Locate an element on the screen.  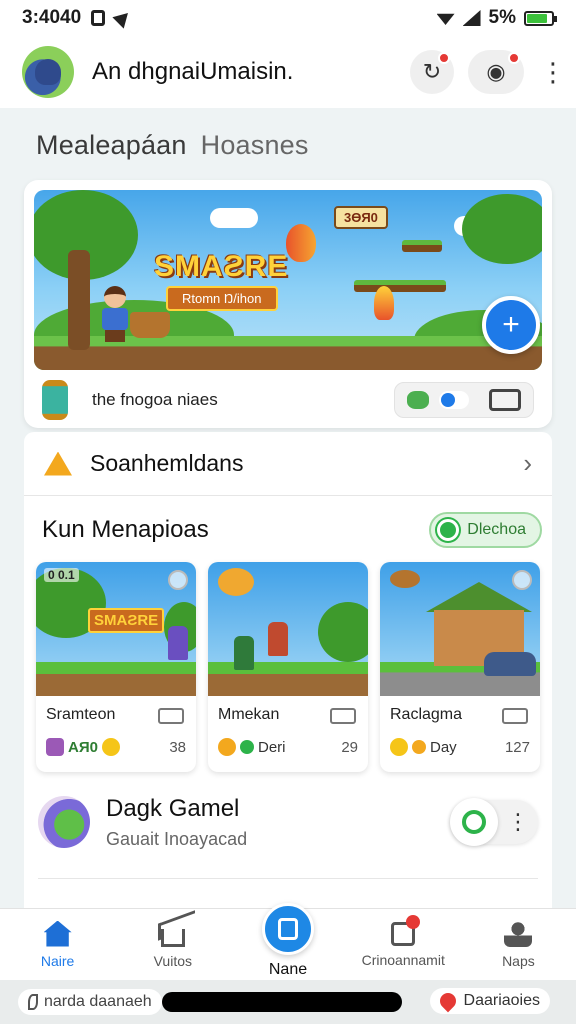
refresh-icon: ↻ is located at coordinates (432, 71).